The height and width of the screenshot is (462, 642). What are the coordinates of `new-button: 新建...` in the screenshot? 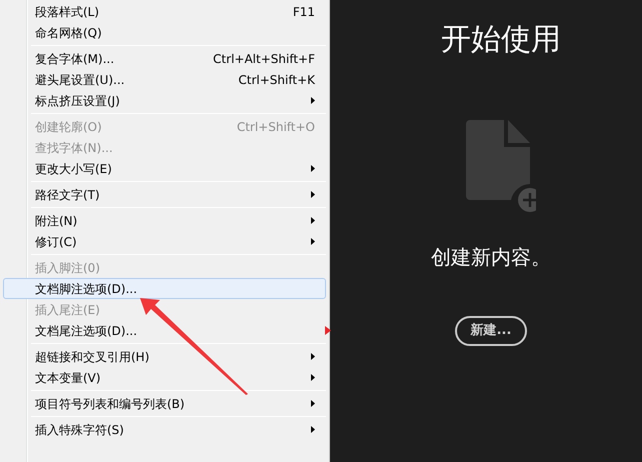 It's located at (491, 331).